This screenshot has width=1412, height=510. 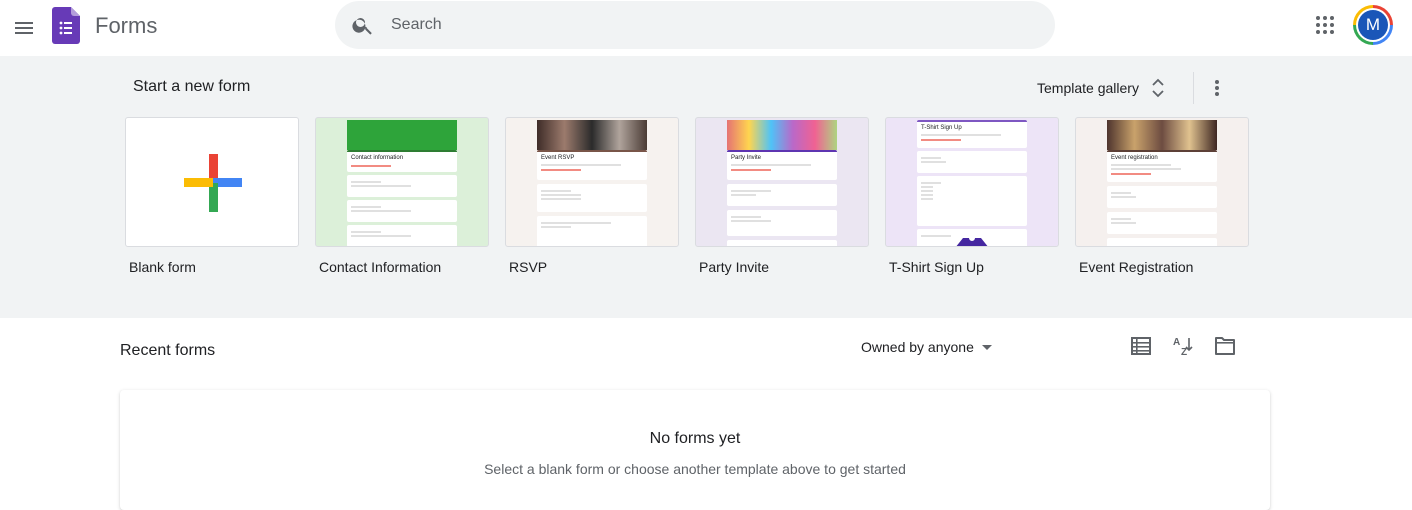 I want to click on open-file-picker-button, so click(x=1225, y=346).